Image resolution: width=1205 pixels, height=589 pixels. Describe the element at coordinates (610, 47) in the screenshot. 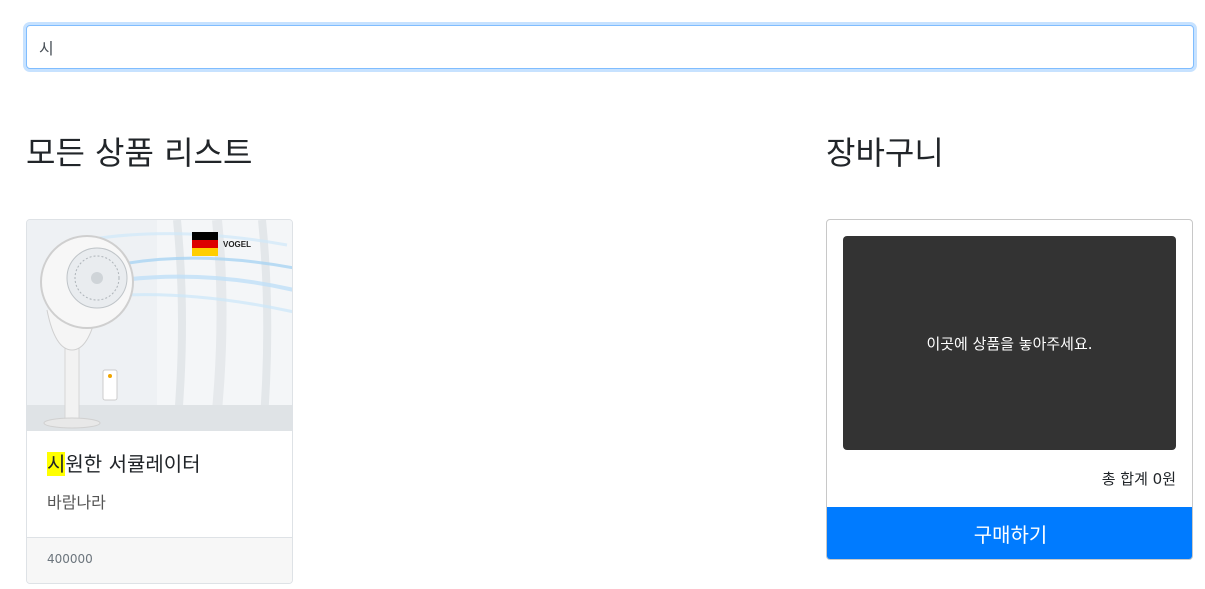

I see `search-input` at that location.